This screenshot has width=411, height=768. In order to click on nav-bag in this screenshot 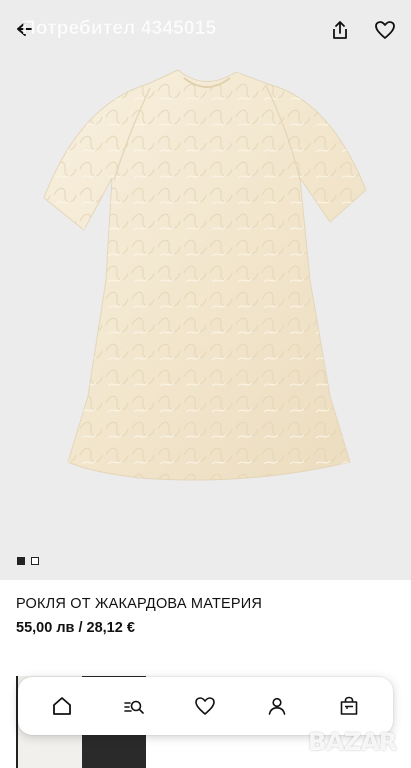, I will do `click(349, 706)`.